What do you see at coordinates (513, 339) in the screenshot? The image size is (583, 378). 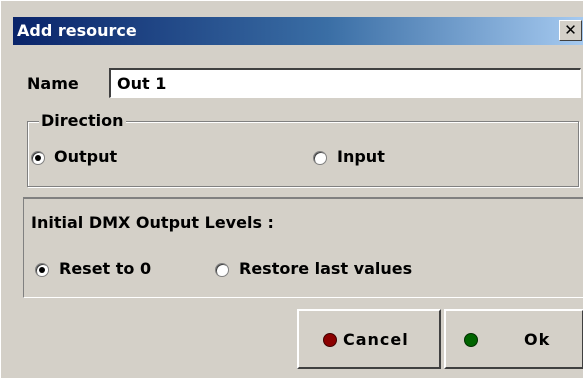 I see `ok-button: Ok` at bounding box center [513, 339].